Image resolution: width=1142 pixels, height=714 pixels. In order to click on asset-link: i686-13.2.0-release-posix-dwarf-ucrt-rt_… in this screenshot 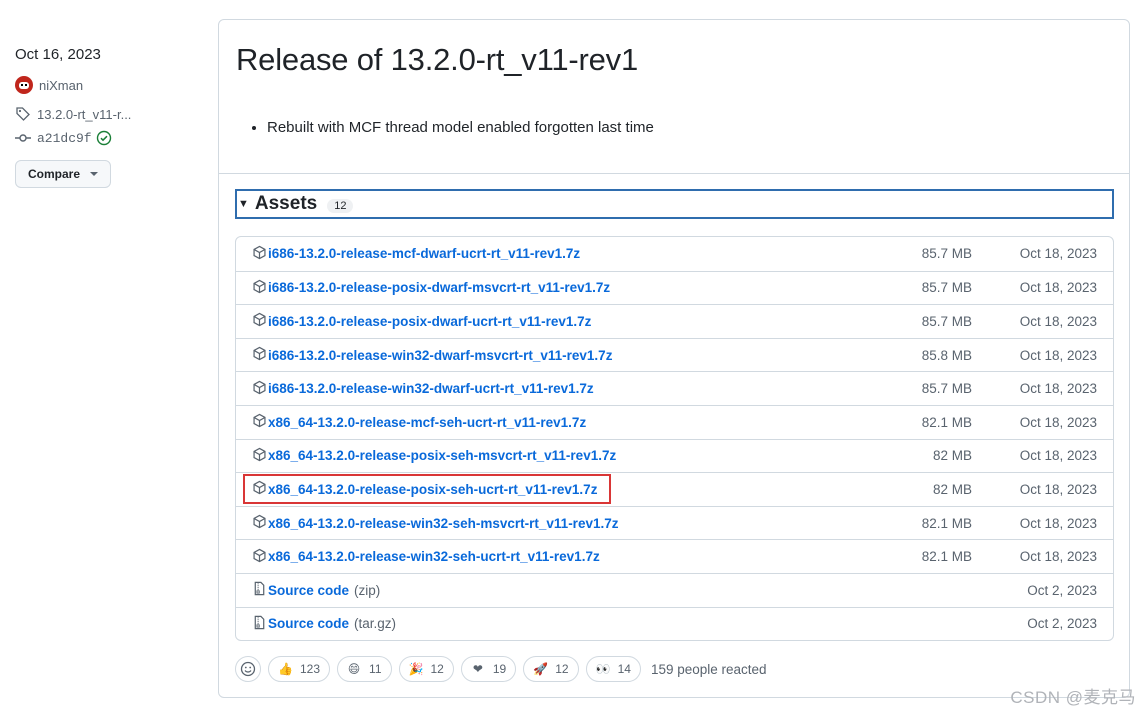, I will do `click(421, 321)`.